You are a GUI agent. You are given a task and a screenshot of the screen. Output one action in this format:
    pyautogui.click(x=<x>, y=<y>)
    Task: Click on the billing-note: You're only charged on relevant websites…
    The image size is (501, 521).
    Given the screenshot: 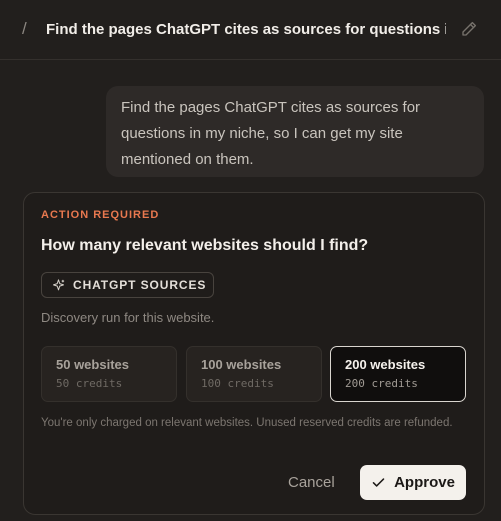 What is the action you would take?
    pyautogui.click(x=247, y=423)
    